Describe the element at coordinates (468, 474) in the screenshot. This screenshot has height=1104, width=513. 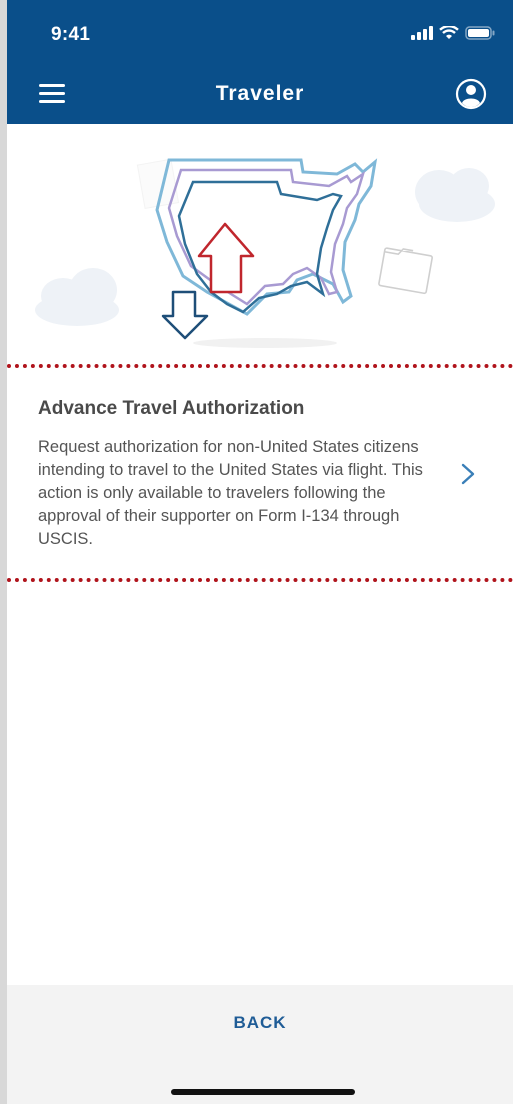
I see `chevron-right-icon` at that location.